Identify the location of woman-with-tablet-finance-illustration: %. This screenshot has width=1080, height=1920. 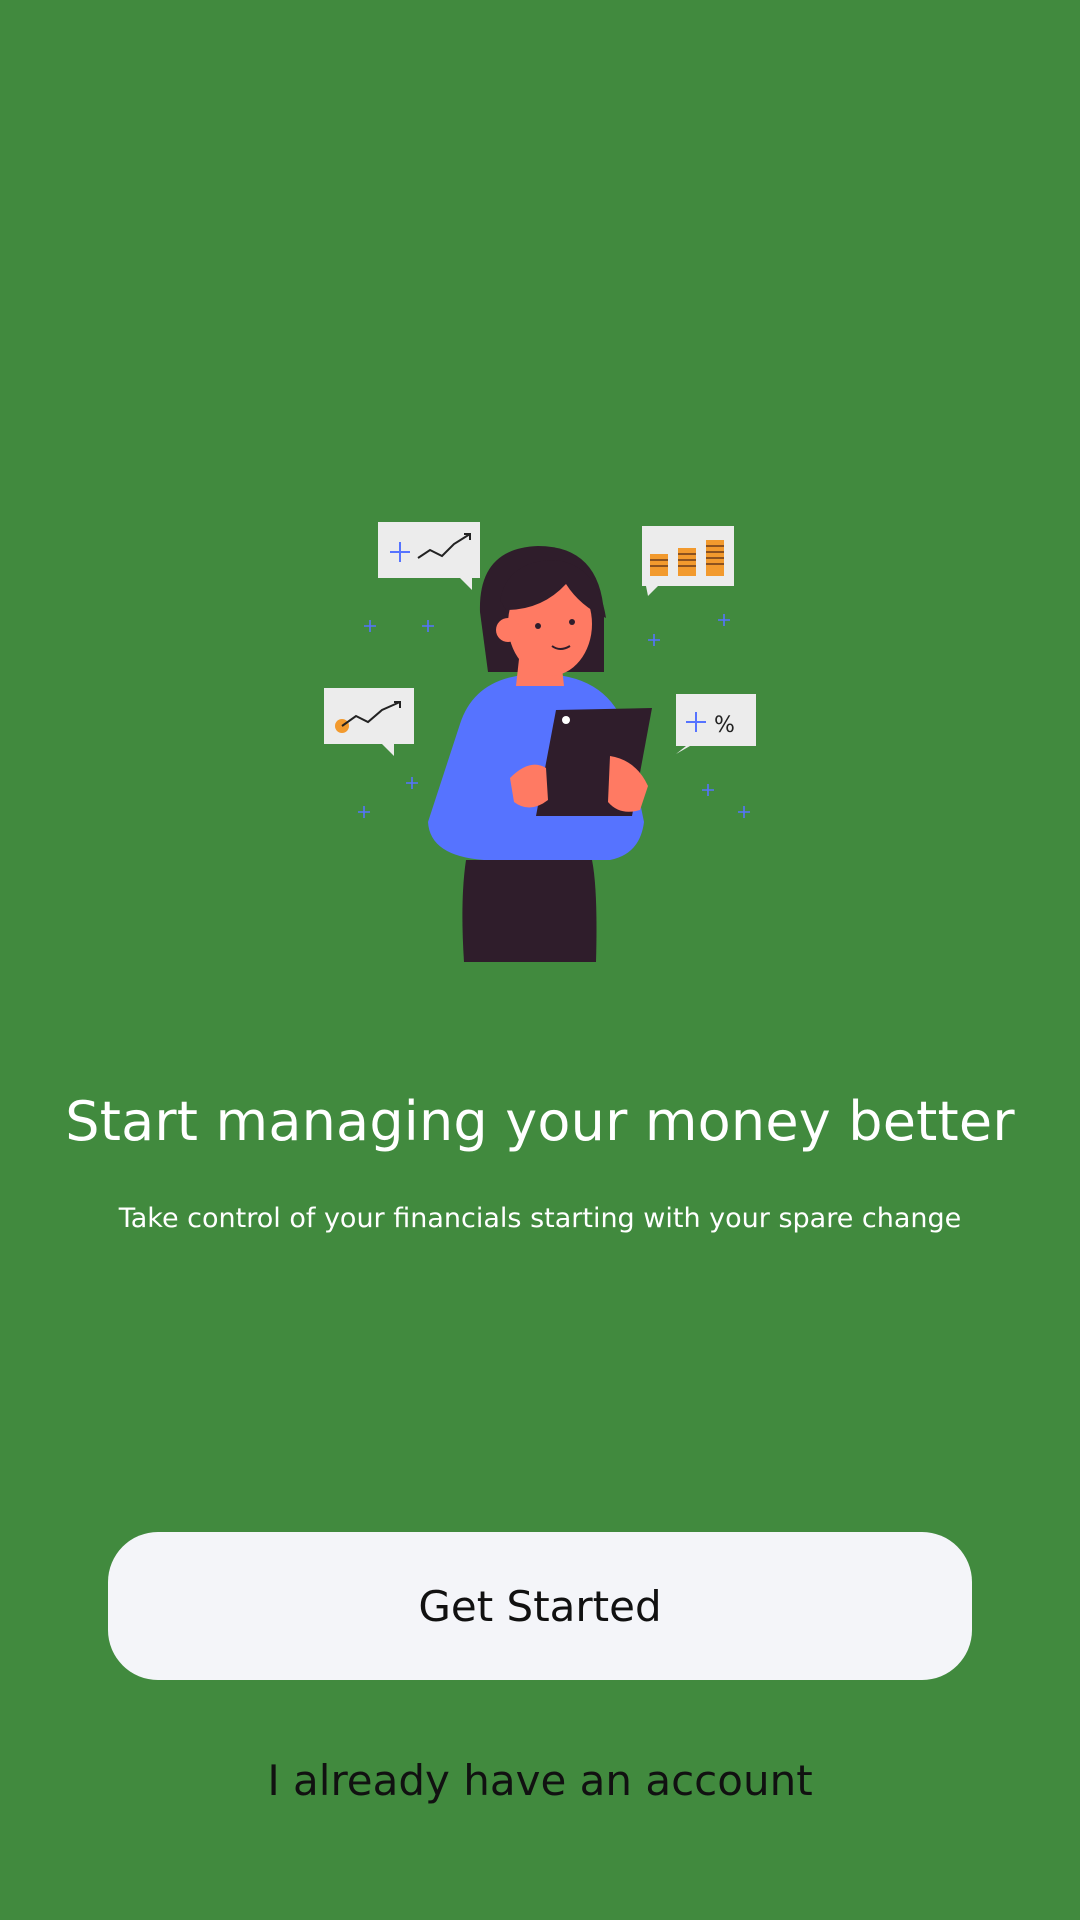
(540, 742).